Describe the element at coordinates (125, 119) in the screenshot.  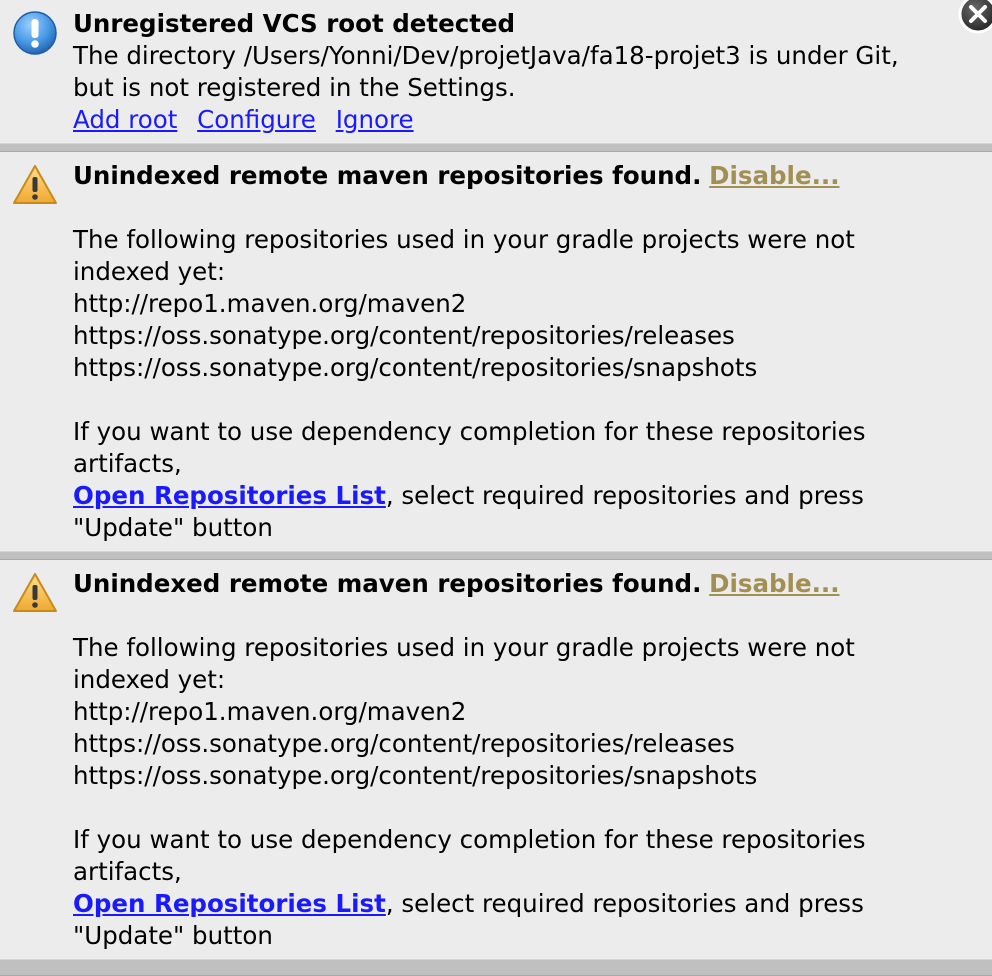
I see `add-root-link: Add root` at that location.